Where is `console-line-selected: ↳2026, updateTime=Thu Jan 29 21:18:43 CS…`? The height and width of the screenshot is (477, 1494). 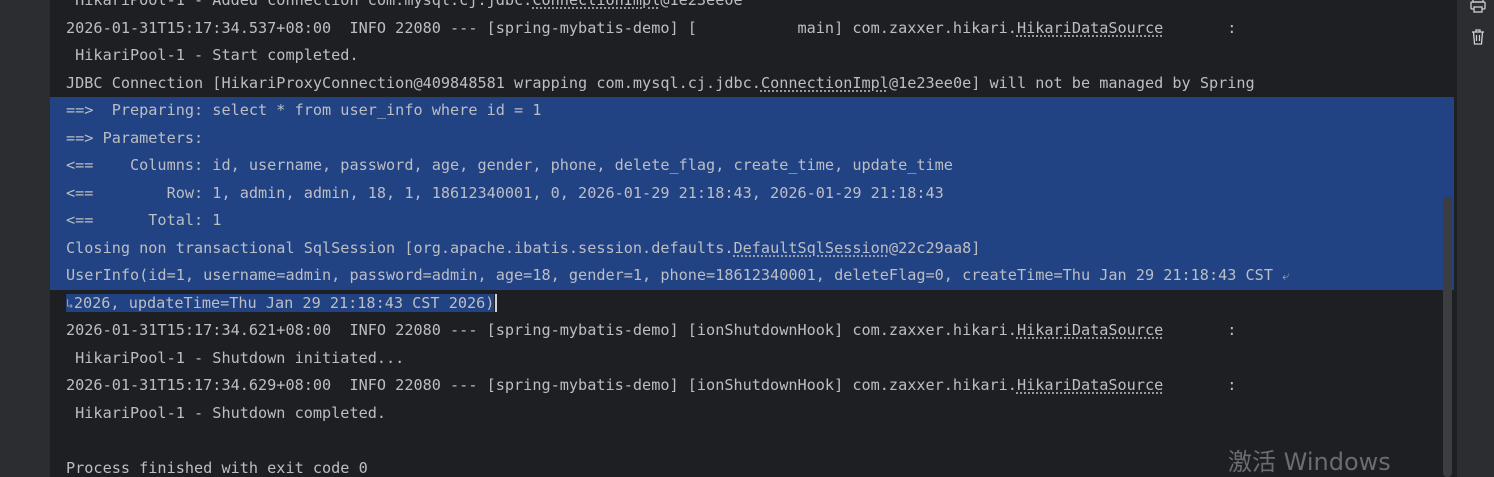 console-line-selected: ↳2026, updateTime=Thu Jan 29 21:18:43 CS… is located at coordinates (752, 304).